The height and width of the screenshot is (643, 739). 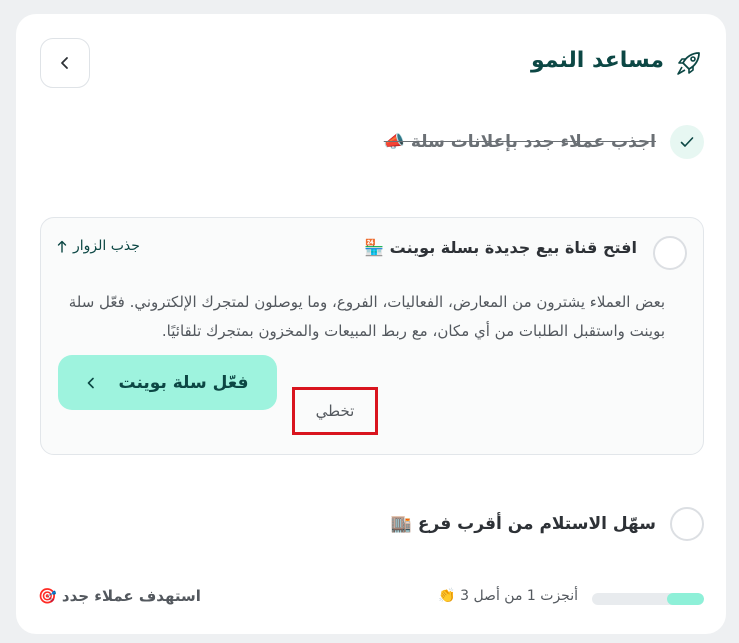 What do you see at coordinates (597, 60) in the screenshot?
I see `page-title: مساعد النمو` at bounding box center [597, 60].